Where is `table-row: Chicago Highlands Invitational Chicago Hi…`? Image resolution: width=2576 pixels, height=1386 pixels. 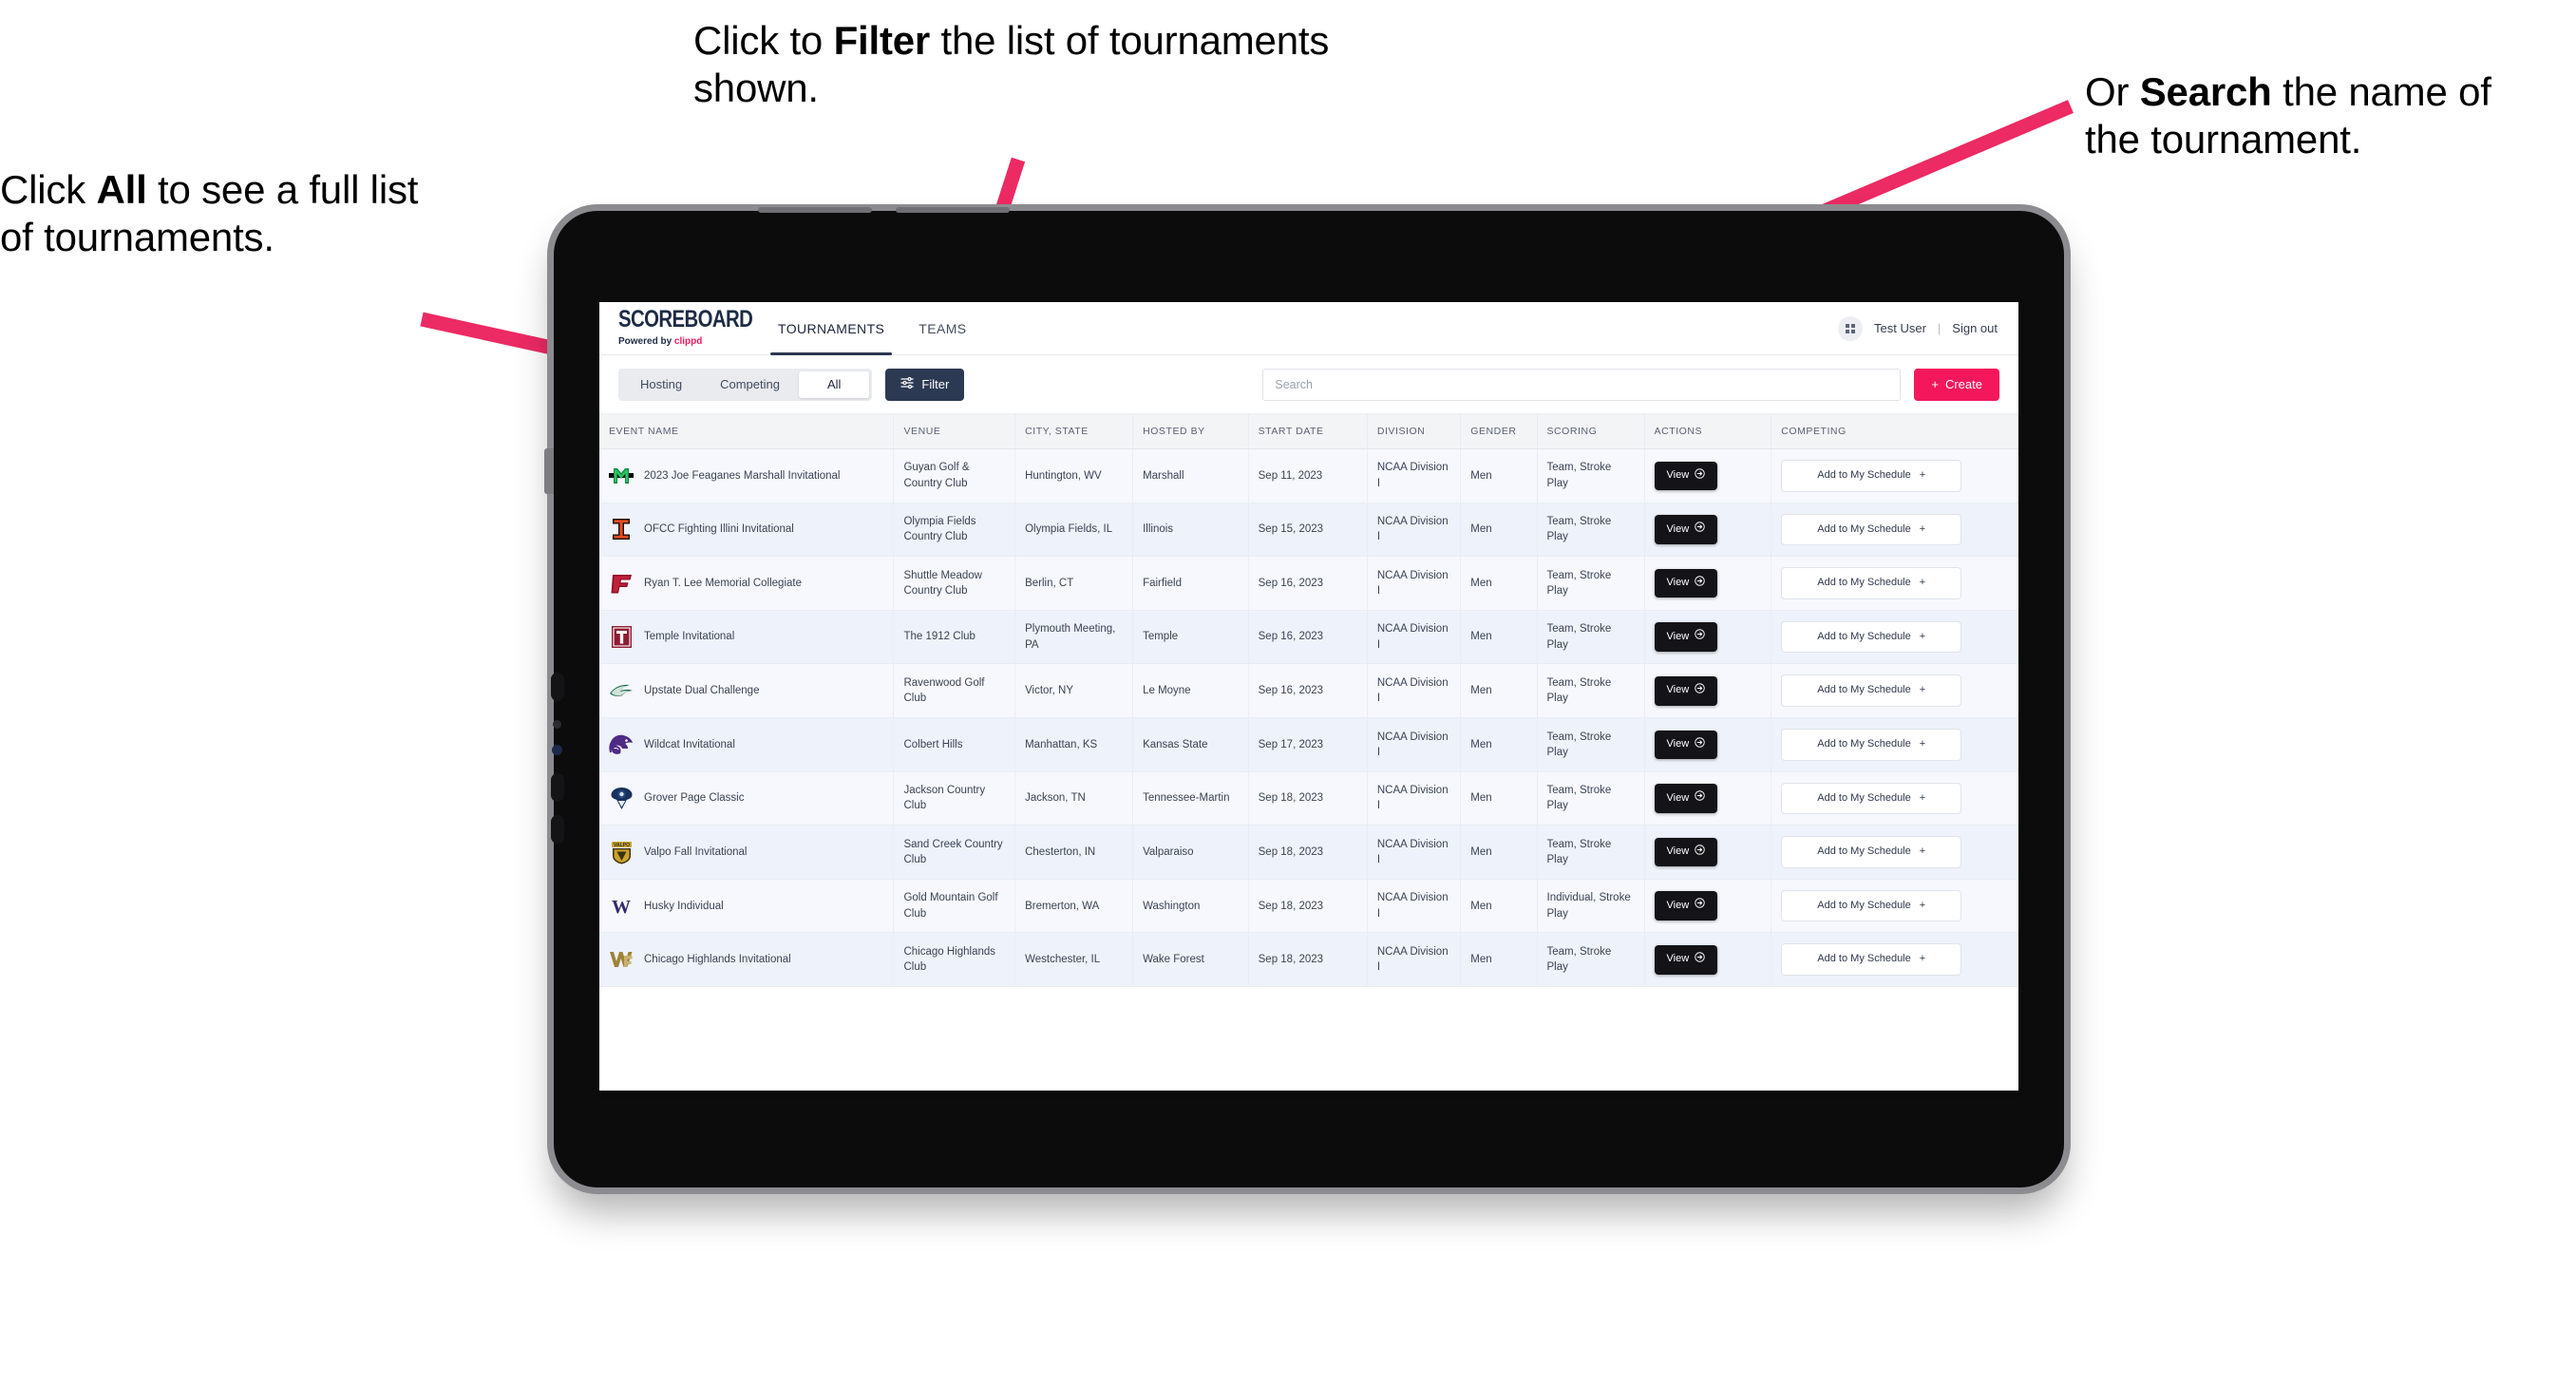
table-row: Chicago Highlands Invitational Chicago Hi… is located at coordinates (1308, 960).